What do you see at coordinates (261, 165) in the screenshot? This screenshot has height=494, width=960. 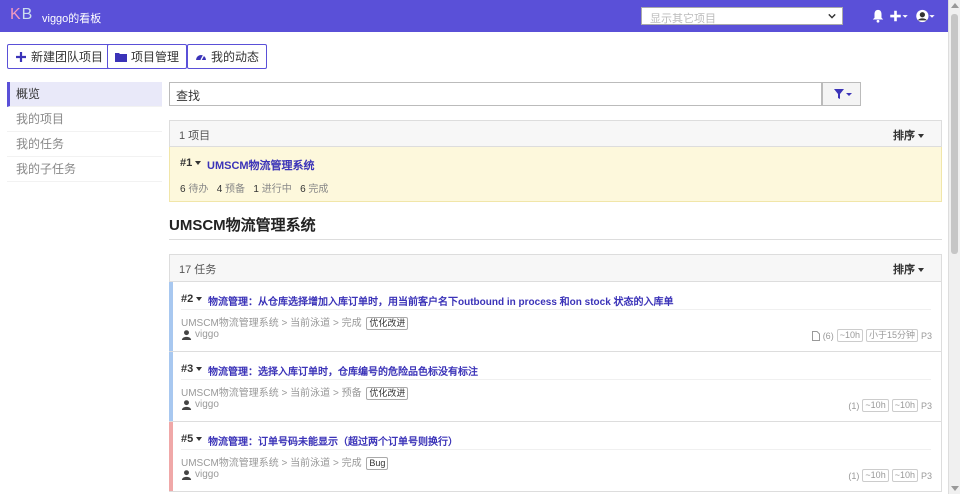 I see `project-name-link: UMSCM物流管理系统` at bounding box center [261, 165].